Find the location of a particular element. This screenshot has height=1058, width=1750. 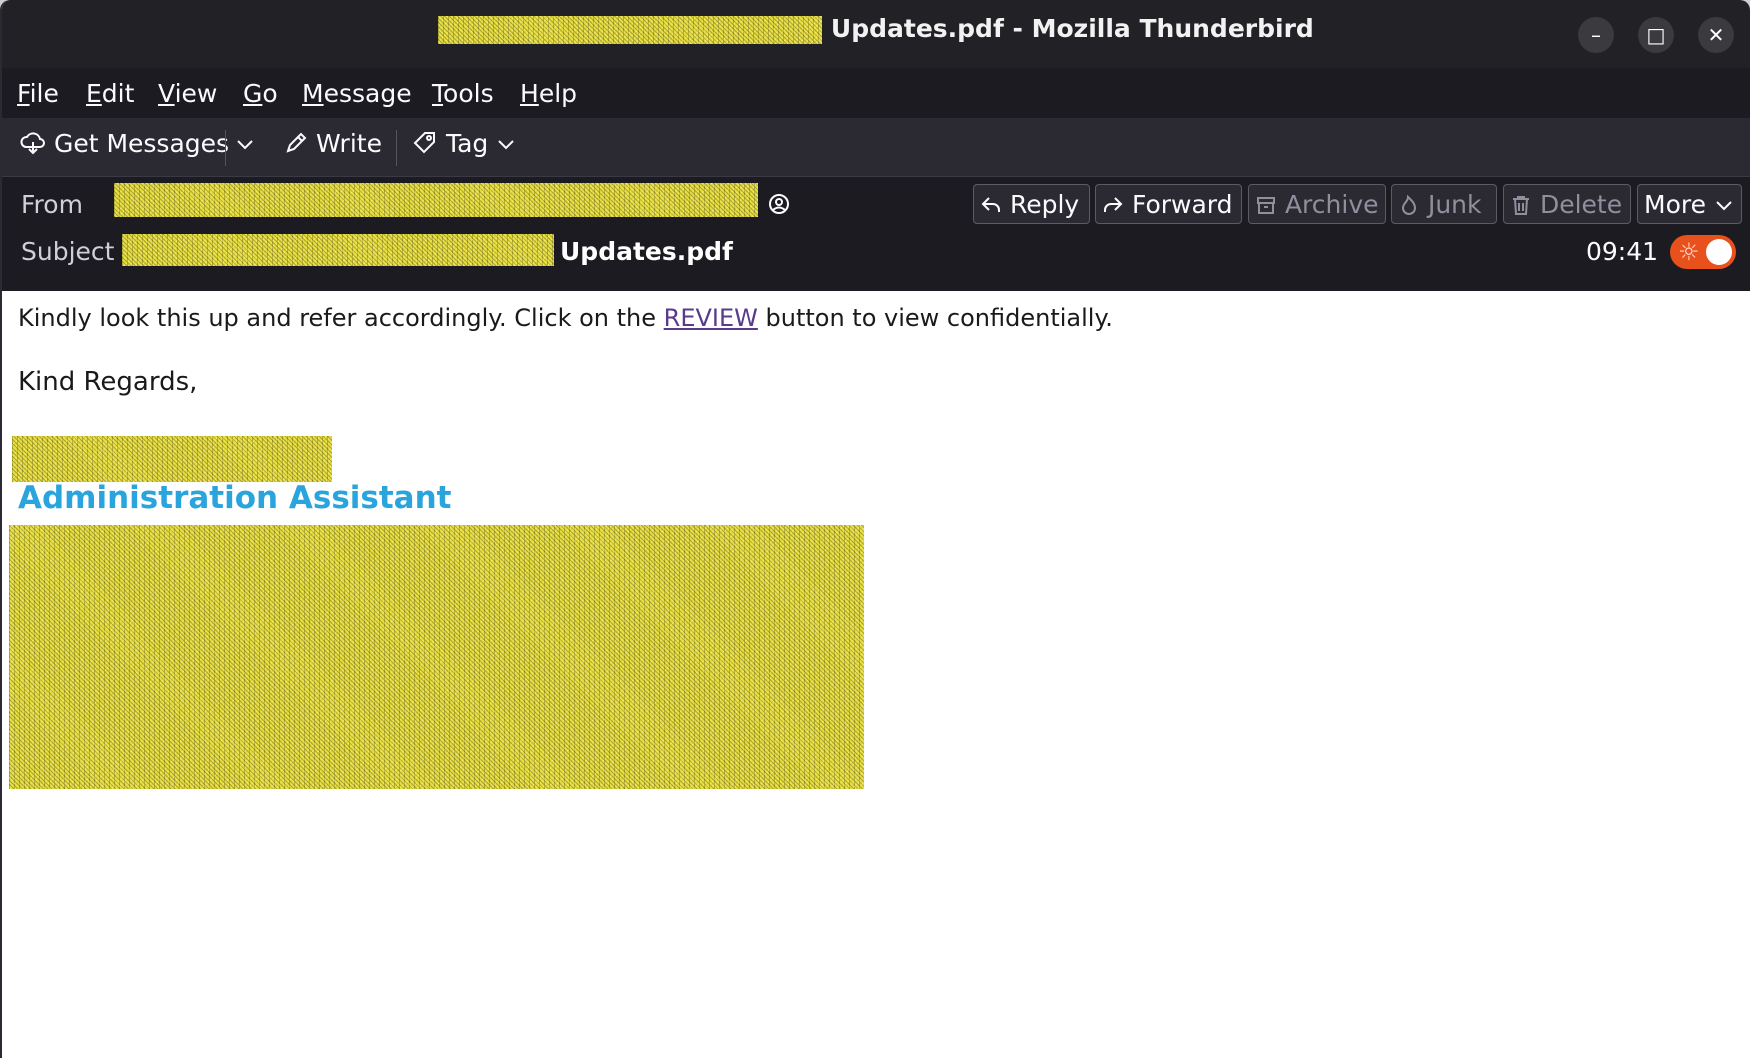

menu-view: View is located at coordinates (187, 93).